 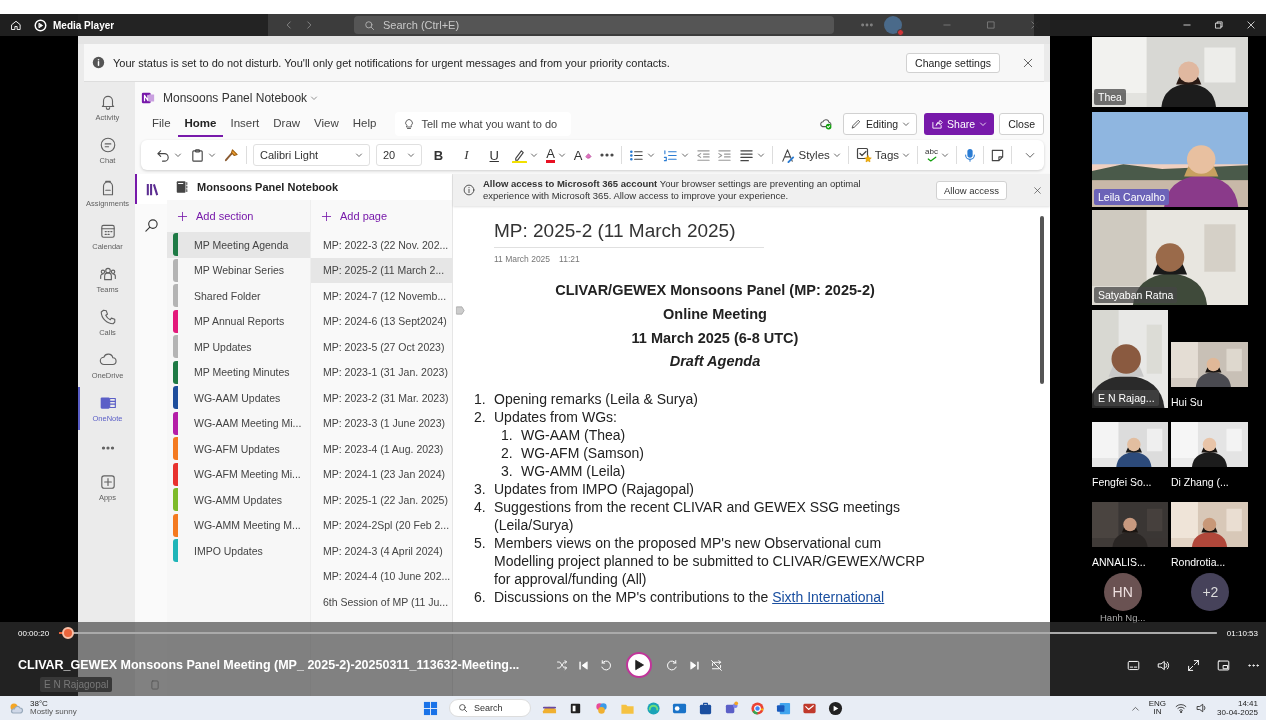 I want to click on styles-button: Styles, so click(x=810, y=155).